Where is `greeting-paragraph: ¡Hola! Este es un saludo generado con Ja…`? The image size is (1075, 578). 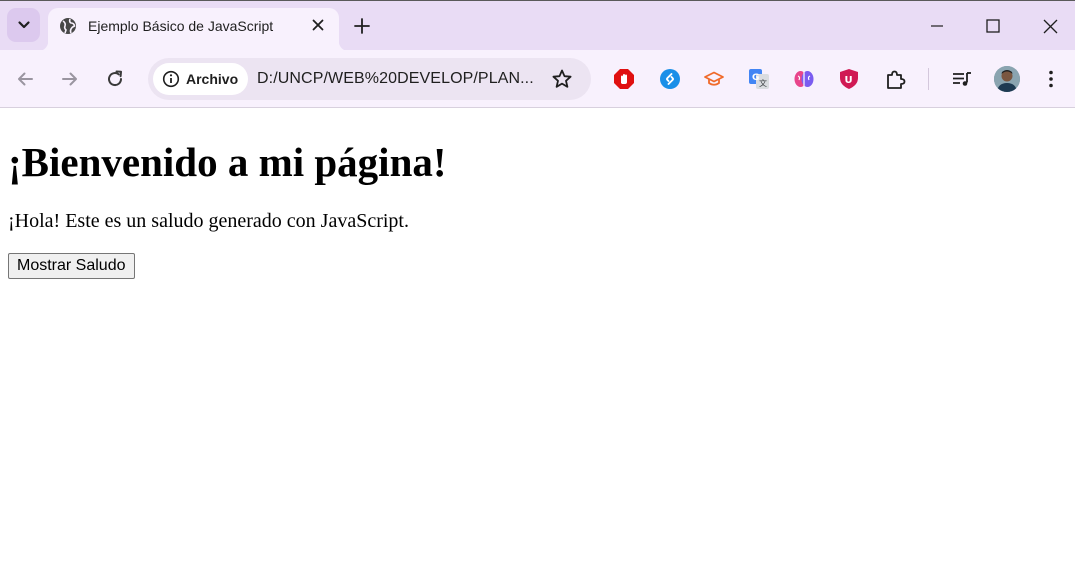 greeting-paragraph: ¡Hola! Este es un saludo generado con Ja… is located at coordinates (208, 221).